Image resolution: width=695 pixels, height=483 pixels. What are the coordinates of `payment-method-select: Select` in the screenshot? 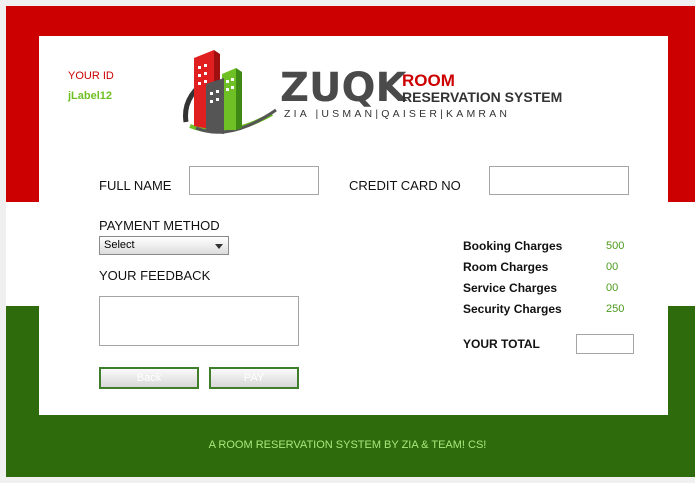 It's located at (164, 245).